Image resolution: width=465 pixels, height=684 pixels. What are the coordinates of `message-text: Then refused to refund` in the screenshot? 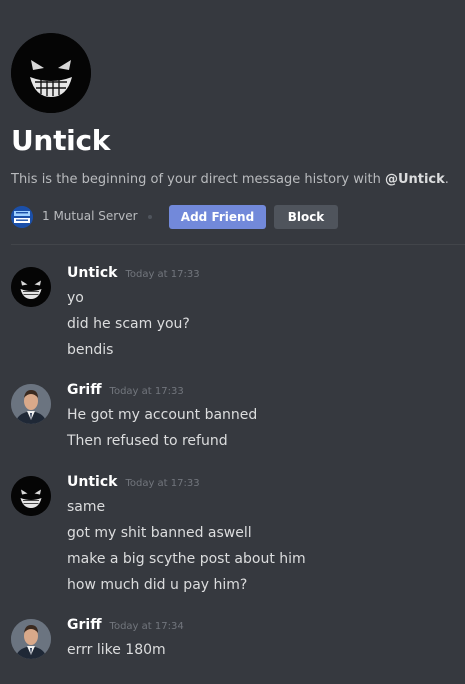 It's located at (147, 441).